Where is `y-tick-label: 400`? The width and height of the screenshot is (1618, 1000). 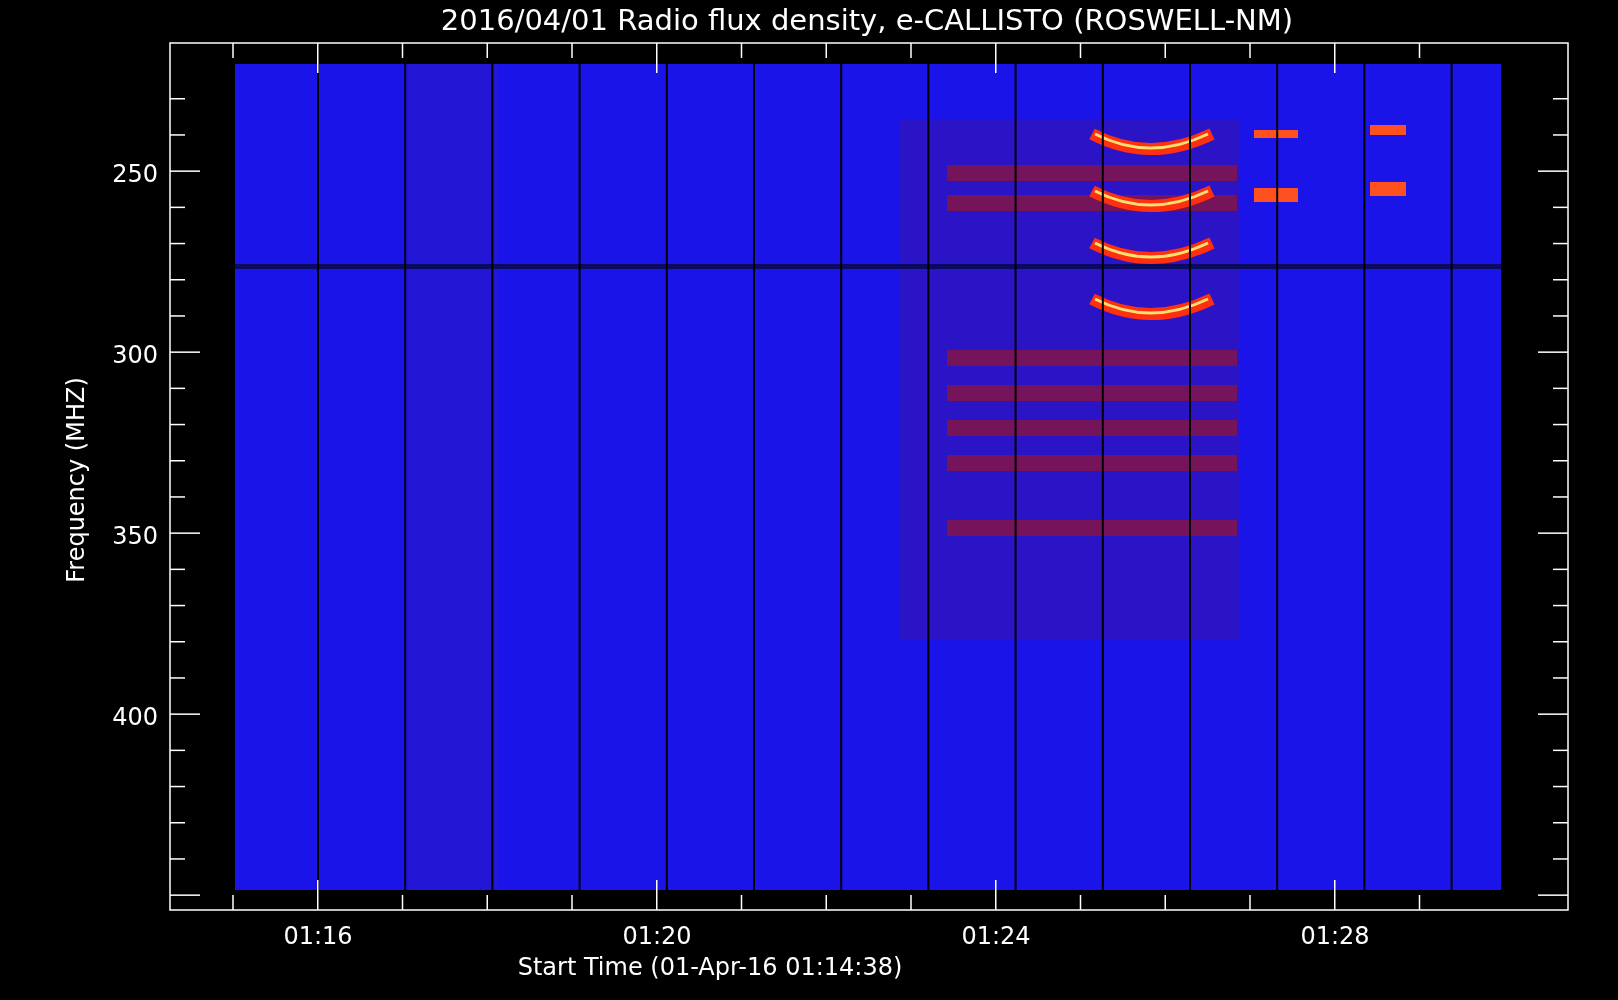
y-tick-label: 400 is located at coordinates (135, 717).